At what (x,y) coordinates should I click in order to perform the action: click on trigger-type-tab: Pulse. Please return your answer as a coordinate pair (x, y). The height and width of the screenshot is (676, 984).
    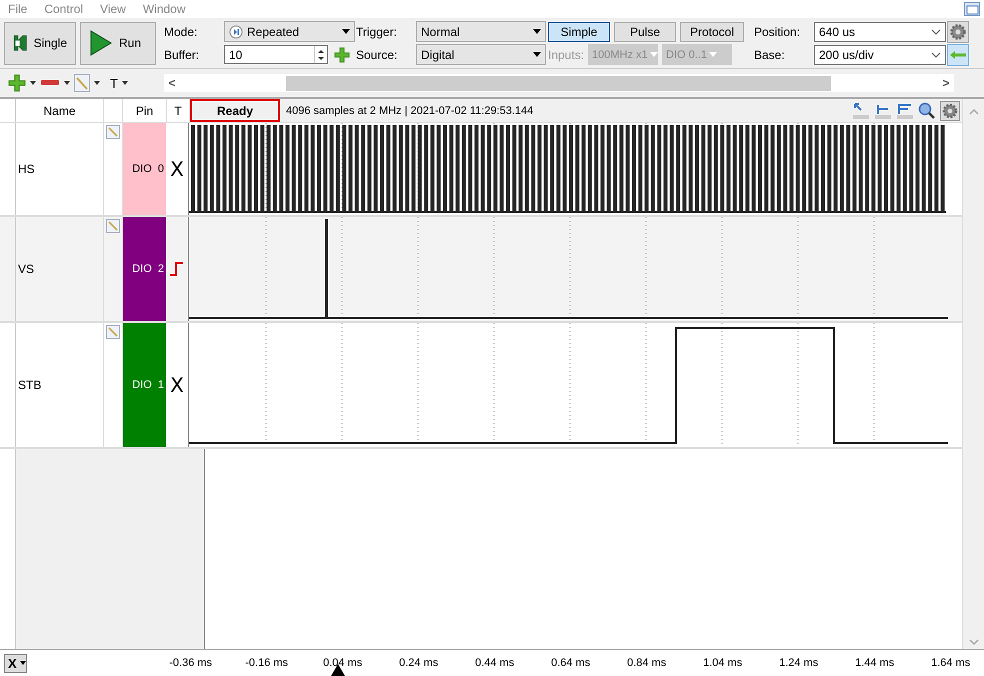
    Looking at the image, I should click on (645, 32).